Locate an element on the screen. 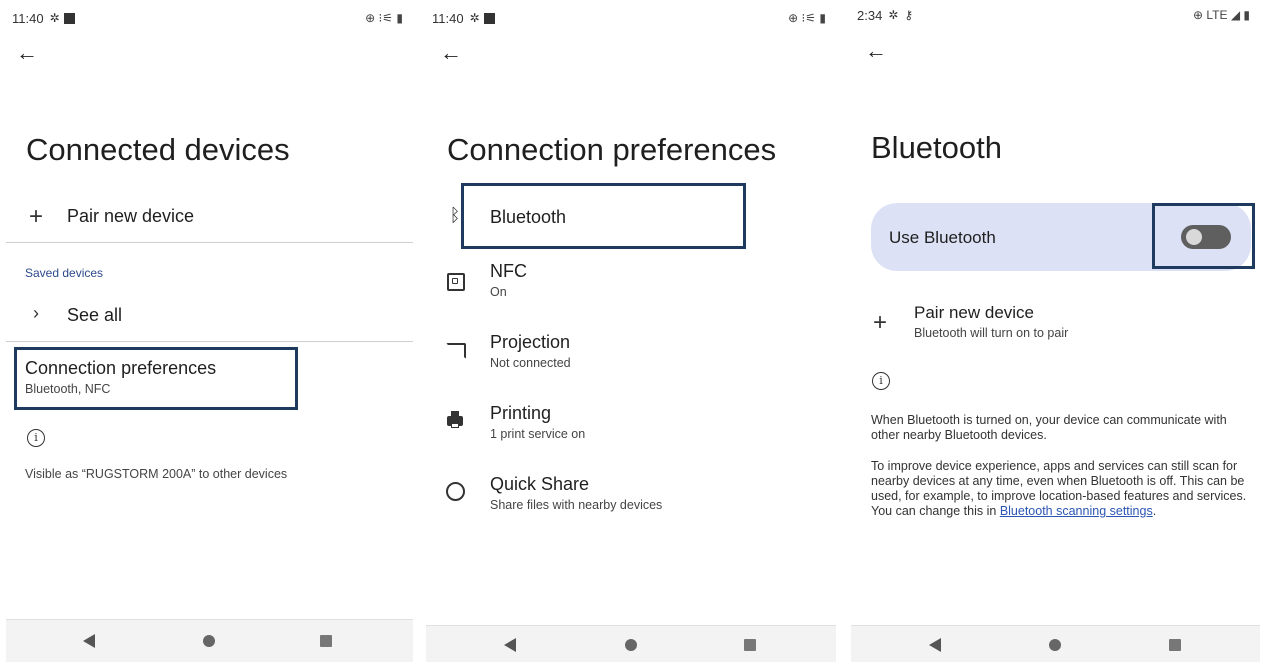  pair-new-device-subtitle: Bluetooth will turn on to pair is located at coordinates (991, 333).